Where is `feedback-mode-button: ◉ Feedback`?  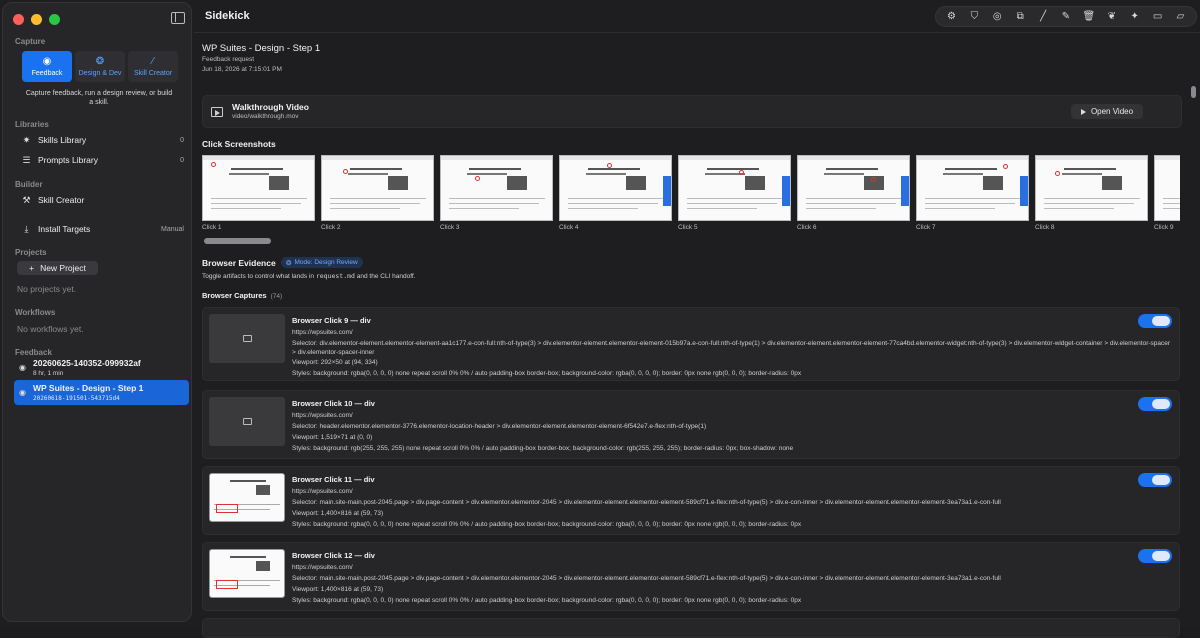 feedback-mode-button: ◉ Feedback is located at coordinates (47, 66).